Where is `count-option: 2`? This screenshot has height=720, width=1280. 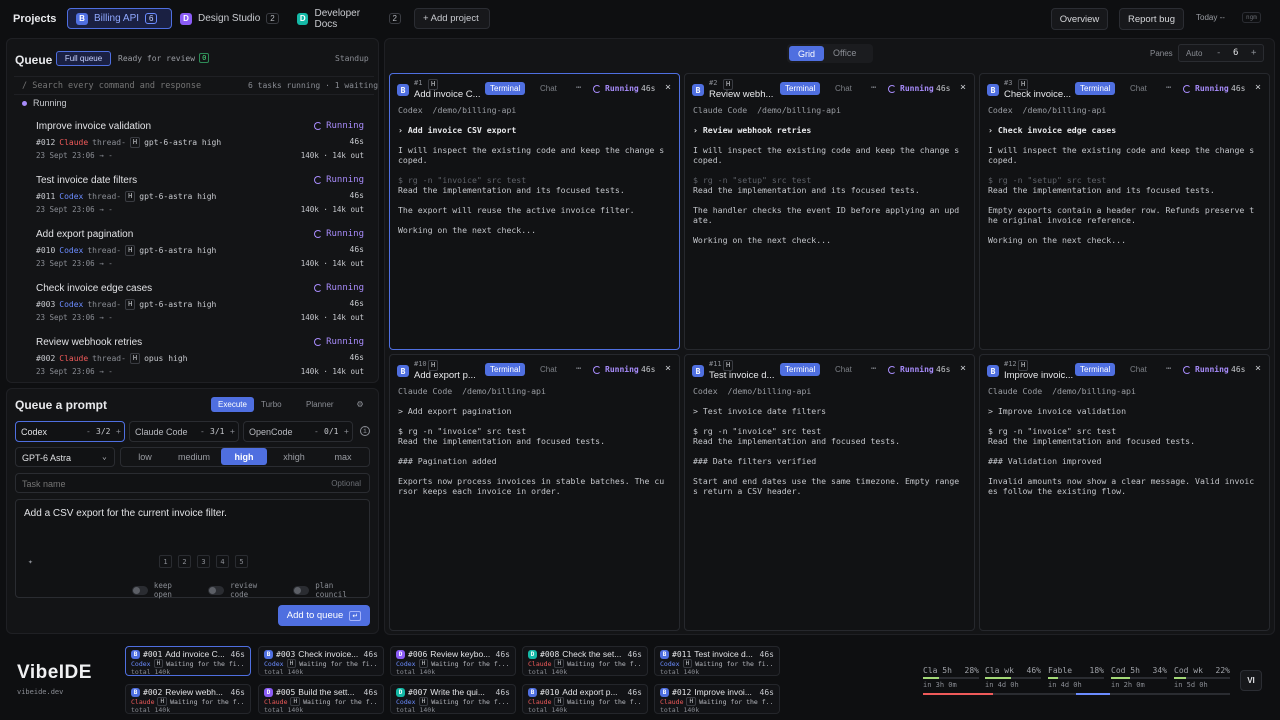 count-option: 2 is located at coordinates (184, 561).